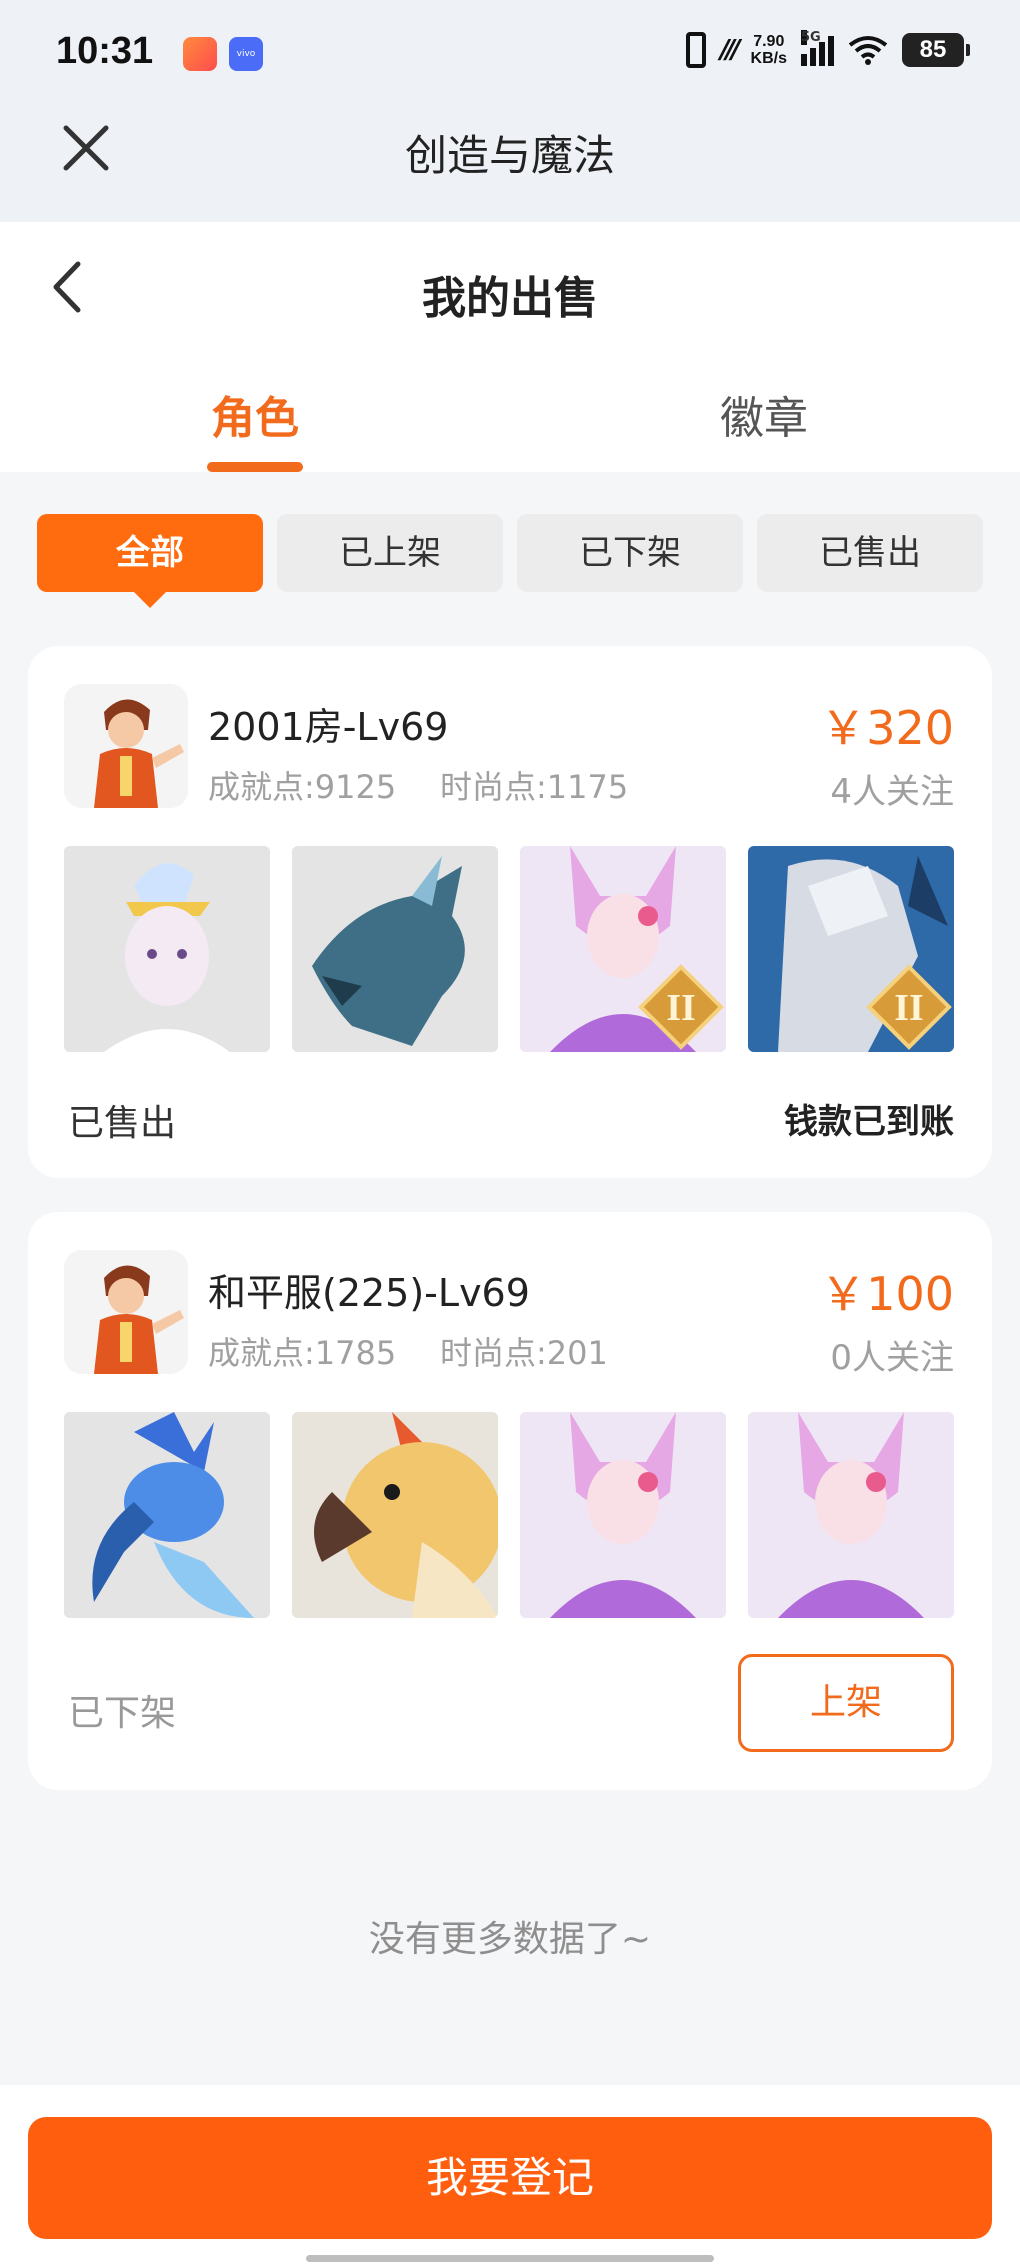  I want to click on fashion-points: 时尚点:201, so click(524, 1353).